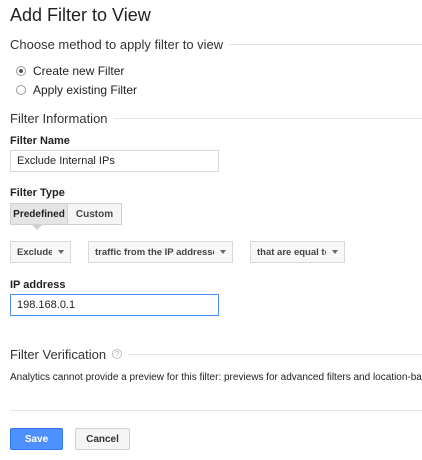 The width and height of the screenshot is (422, 460). What do you see at coordinates (34, 252) in the screenshot?
I see `action-dropdown-value: Exclude` at bounding box center [34, 252].